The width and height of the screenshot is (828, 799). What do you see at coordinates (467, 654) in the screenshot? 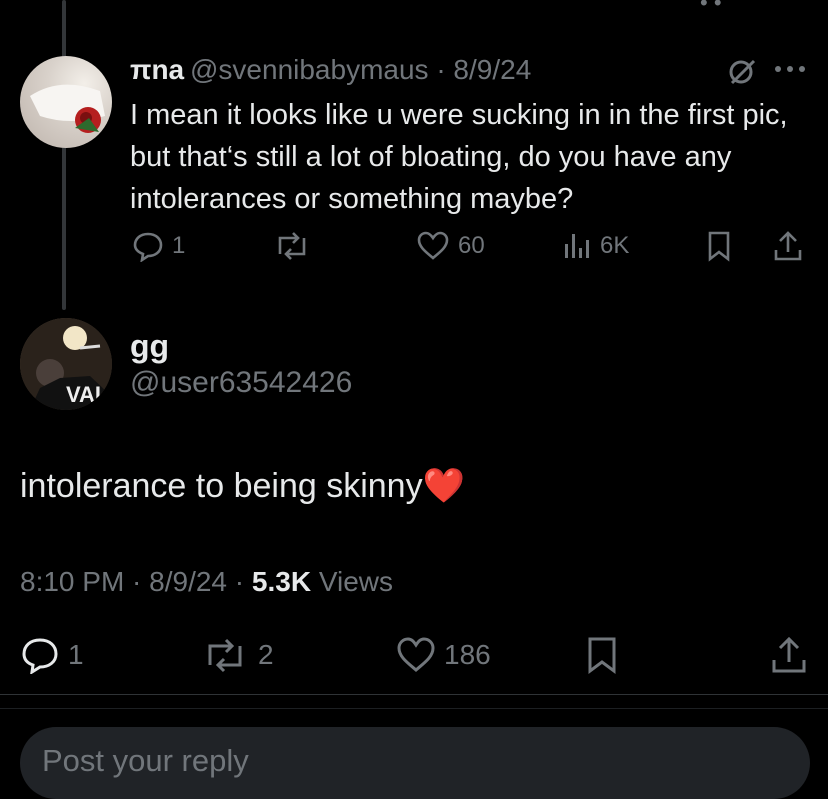
I see `like-count: 186` at bounding box center [467, 654].